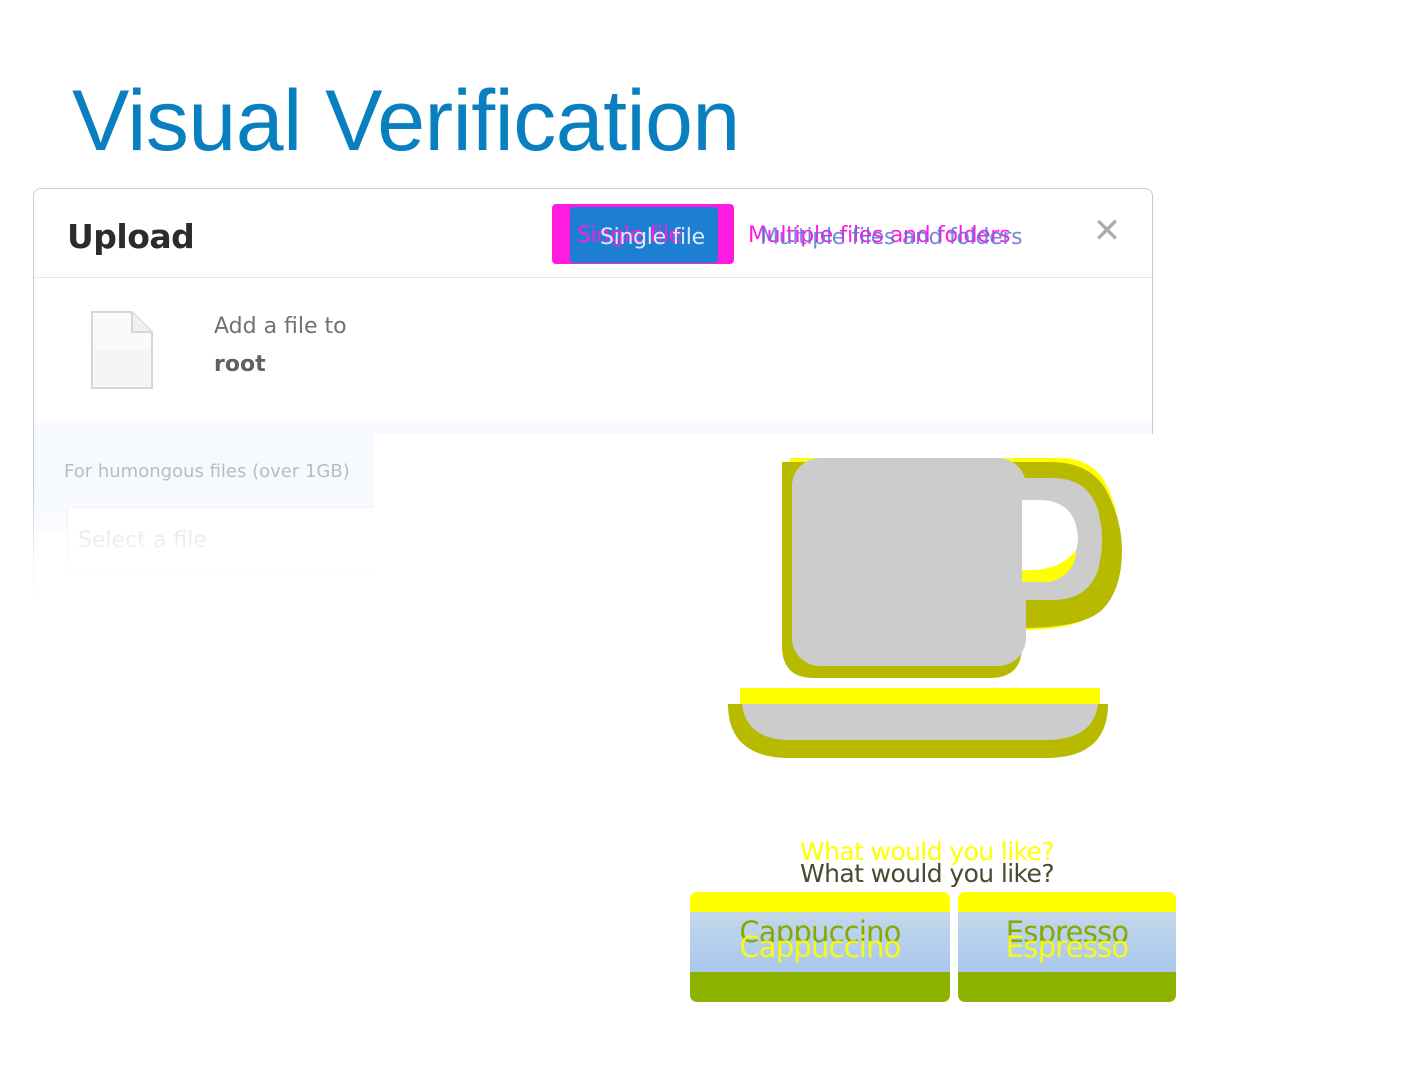 This screenshot has height=1069, width=1420. Describe the element at coordinates (593, 350) in the screenshot. I see `dialog-body: Add a file to root` at that location.